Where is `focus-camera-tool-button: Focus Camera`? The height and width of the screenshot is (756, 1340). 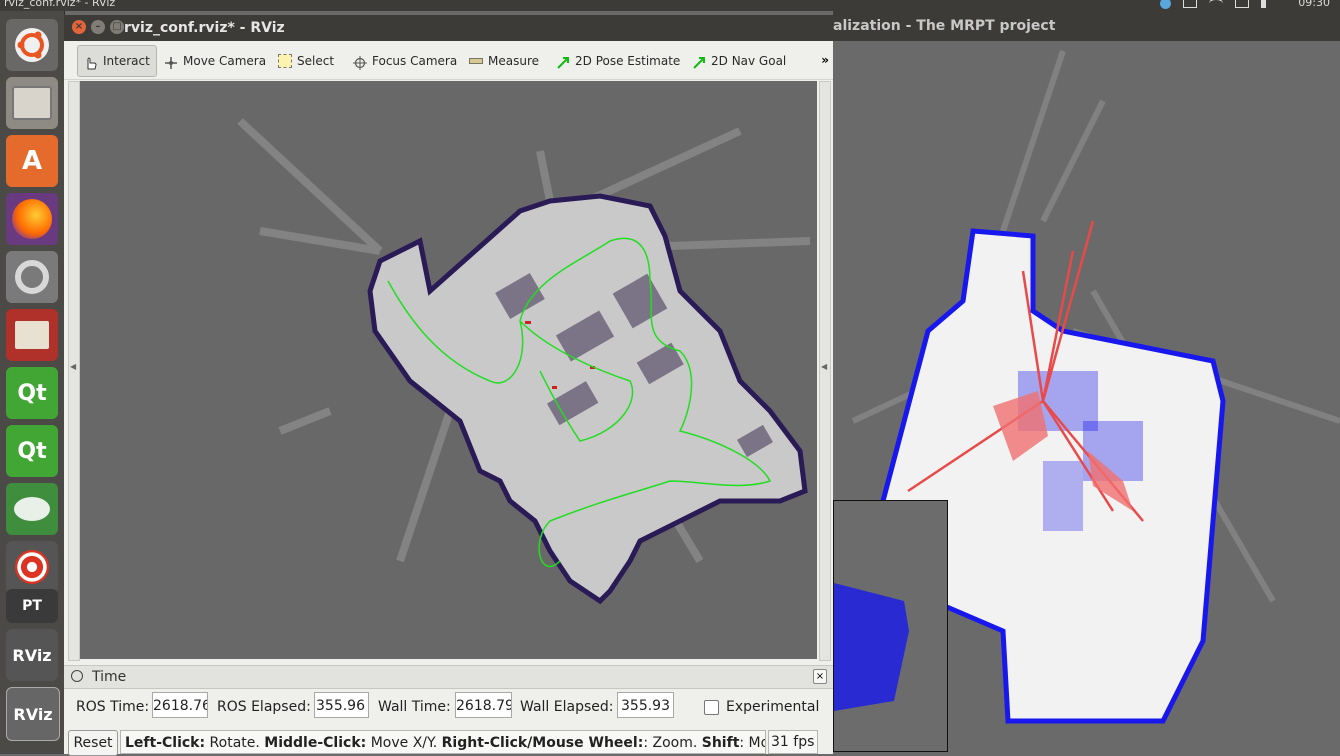
focus-camera-tool-button: Focus Camera is located at coordinates (405, 61).